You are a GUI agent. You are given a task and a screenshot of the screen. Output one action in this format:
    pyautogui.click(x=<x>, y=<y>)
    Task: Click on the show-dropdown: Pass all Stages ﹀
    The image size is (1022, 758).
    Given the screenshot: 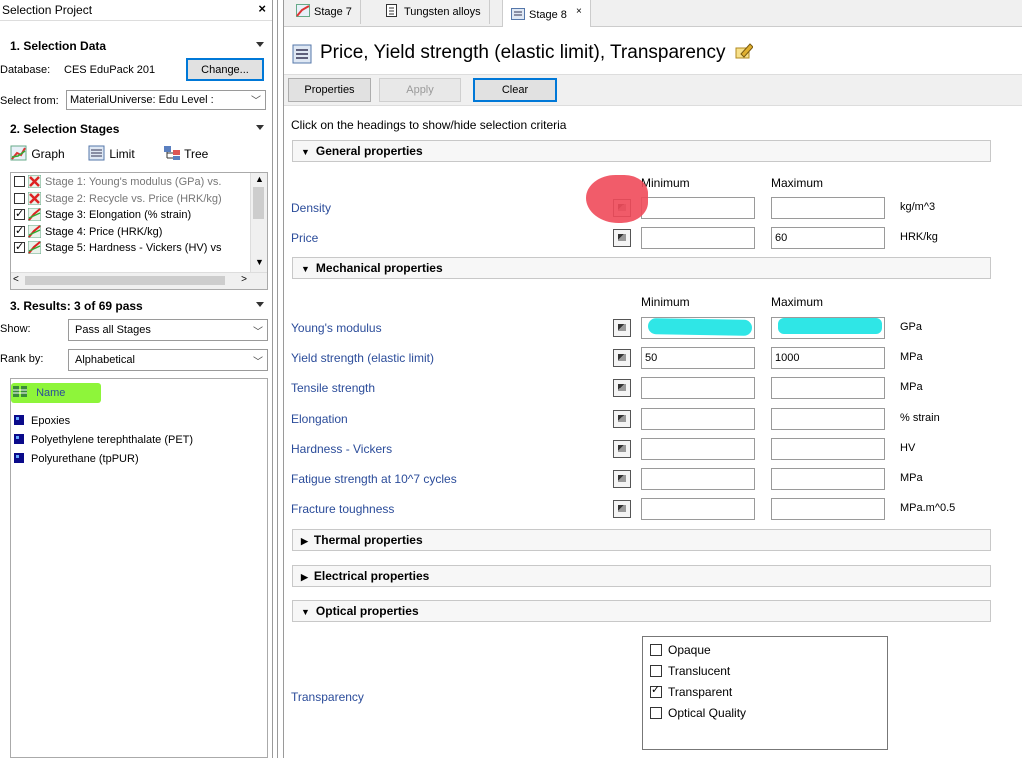 What is the action you would take?
    pyautogui.click(x=168, y=330)
    